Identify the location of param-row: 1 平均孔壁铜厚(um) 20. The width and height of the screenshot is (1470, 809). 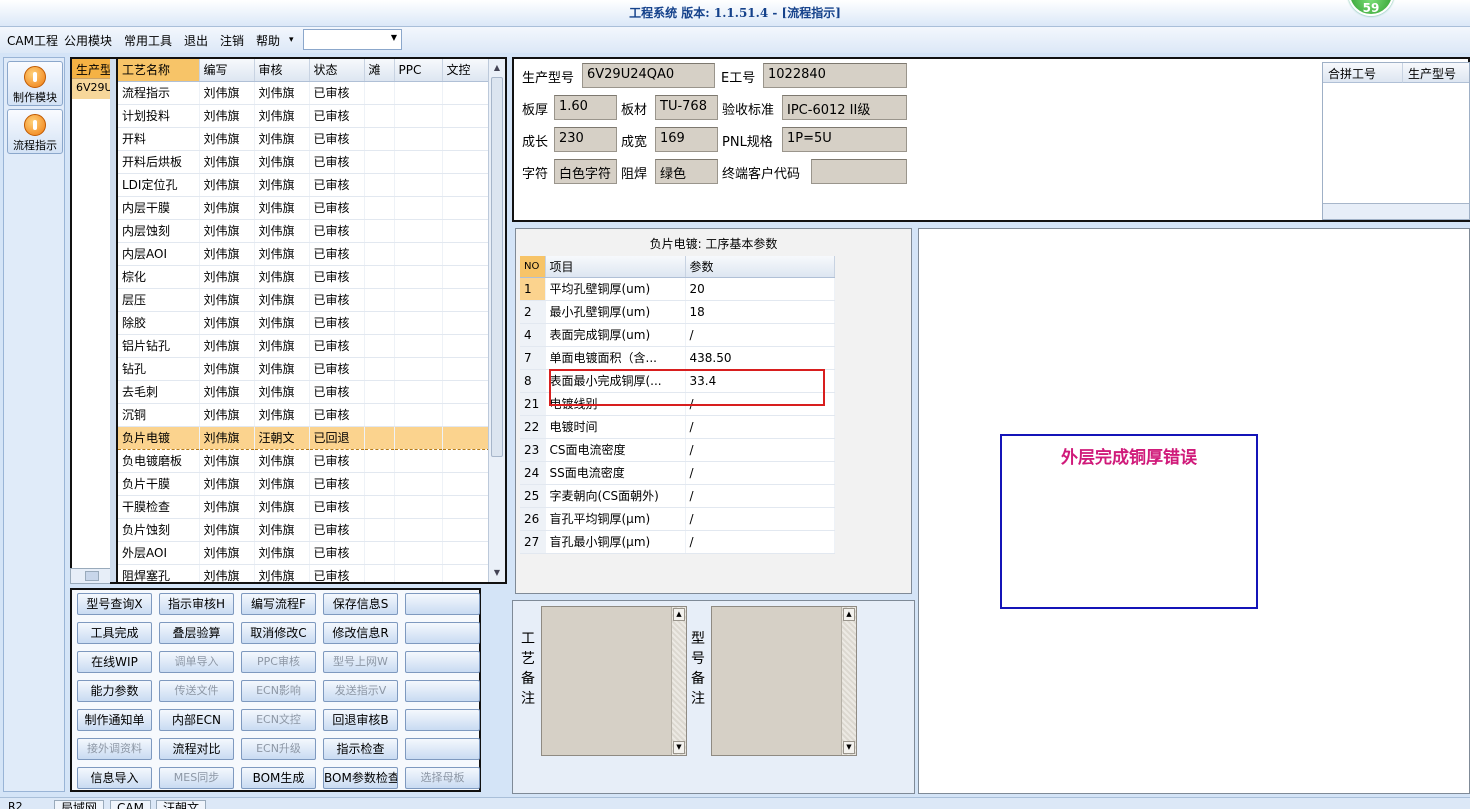
(677, 289).